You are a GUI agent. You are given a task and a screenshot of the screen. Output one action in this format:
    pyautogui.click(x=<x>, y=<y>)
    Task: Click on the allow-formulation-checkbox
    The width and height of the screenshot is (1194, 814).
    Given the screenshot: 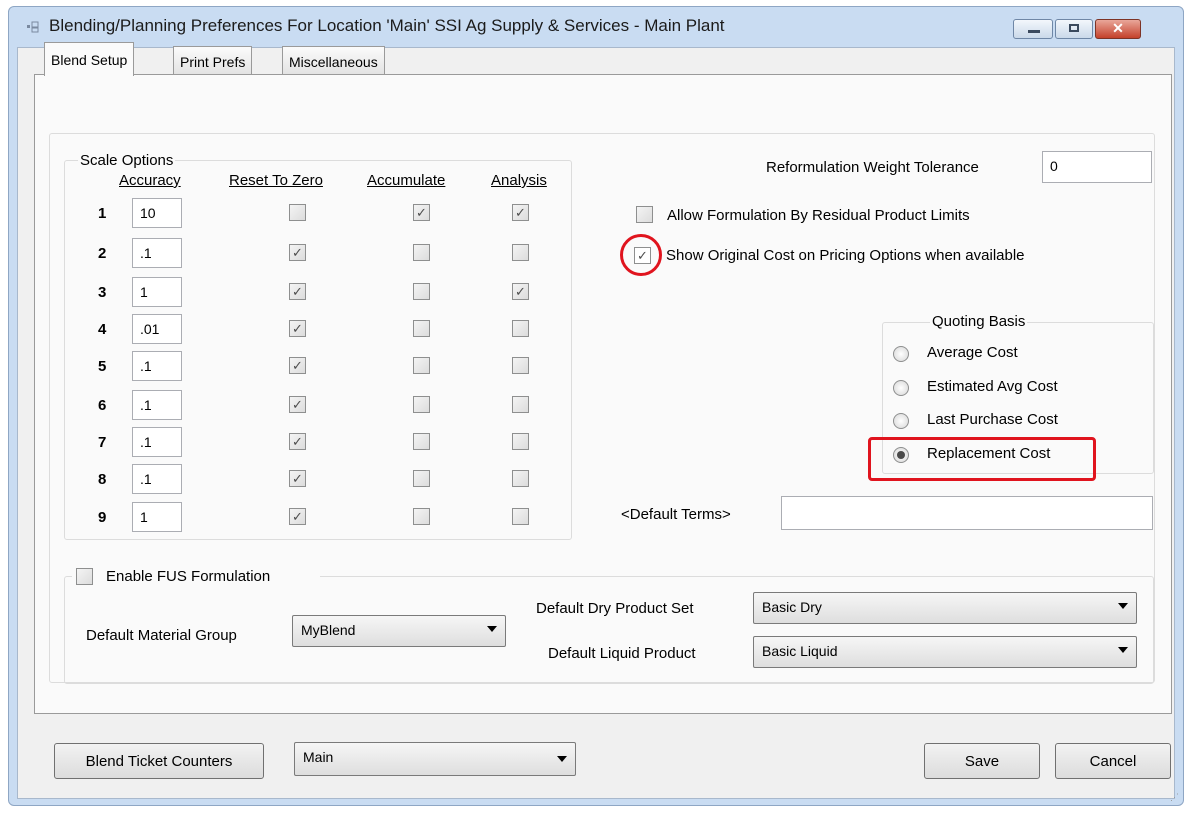 What is the action you would take?
    pyautogui.click(x=644, y=214)
    